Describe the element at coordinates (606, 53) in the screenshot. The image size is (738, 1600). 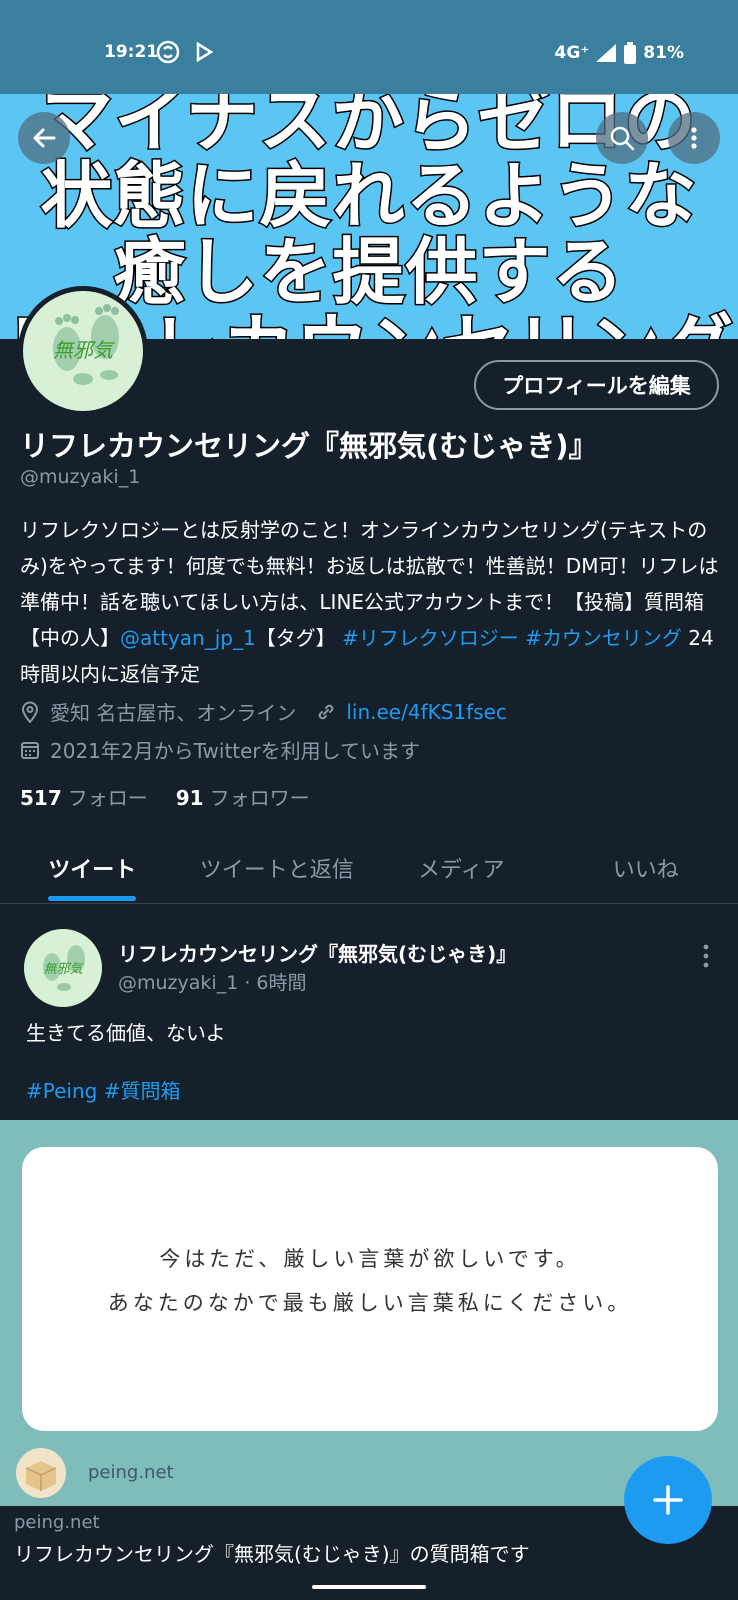
I see `signal-icon` at that location.